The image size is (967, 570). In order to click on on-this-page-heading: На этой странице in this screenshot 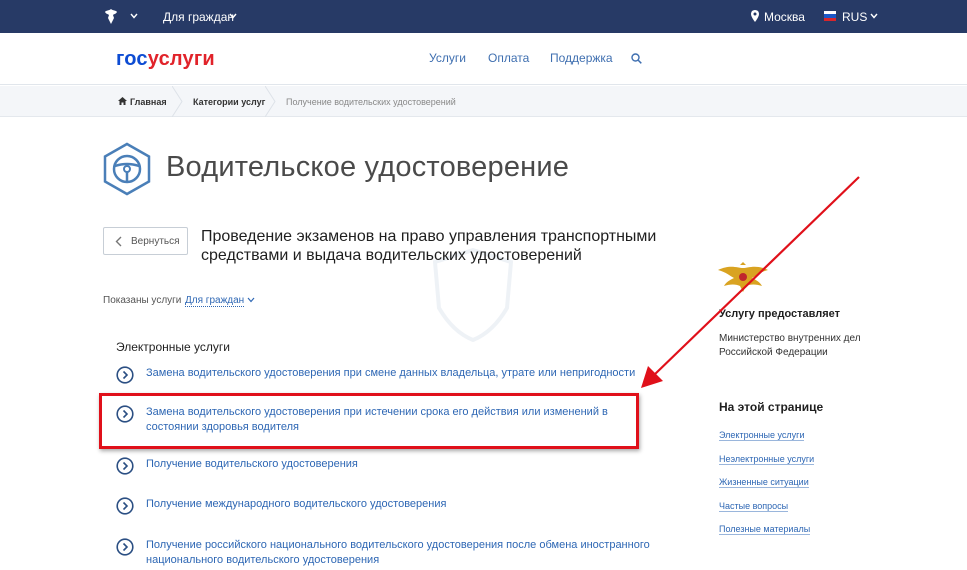, I will do `click(771, 407)`.